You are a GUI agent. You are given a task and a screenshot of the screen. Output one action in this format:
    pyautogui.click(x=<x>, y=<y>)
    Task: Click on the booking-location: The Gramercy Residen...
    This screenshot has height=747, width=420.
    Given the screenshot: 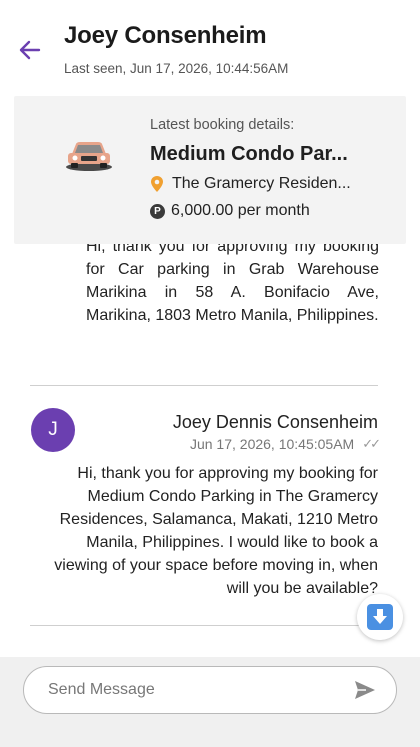 What is the action you would take?
    pyautogui.click(x=250, y=184)
    